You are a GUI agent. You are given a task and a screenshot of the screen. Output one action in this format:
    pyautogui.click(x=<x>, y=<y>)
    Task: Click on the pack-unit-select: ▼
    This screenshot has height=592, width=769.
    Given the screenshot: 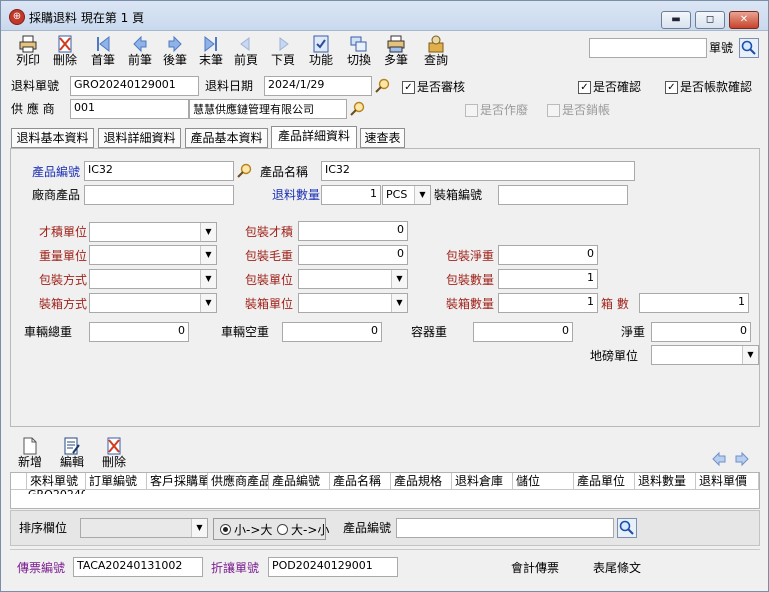 What is the action you would take?
    pyautogui.click(x=353, y=279)
    